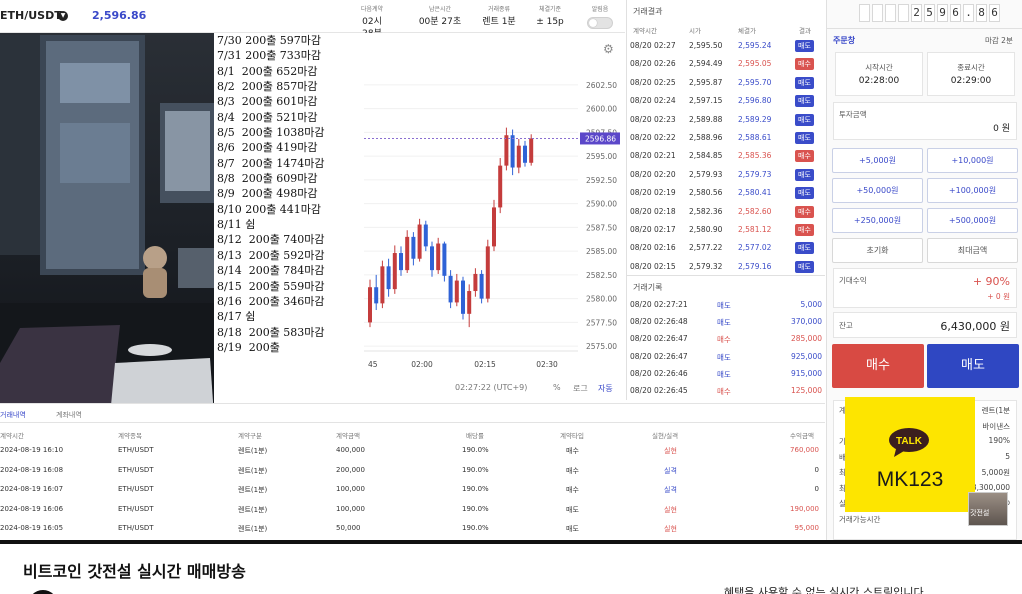  Describe the element at coordinates (659, 322) in the screenshot. I see `record-time: 08/20 02:26:48` at that location.